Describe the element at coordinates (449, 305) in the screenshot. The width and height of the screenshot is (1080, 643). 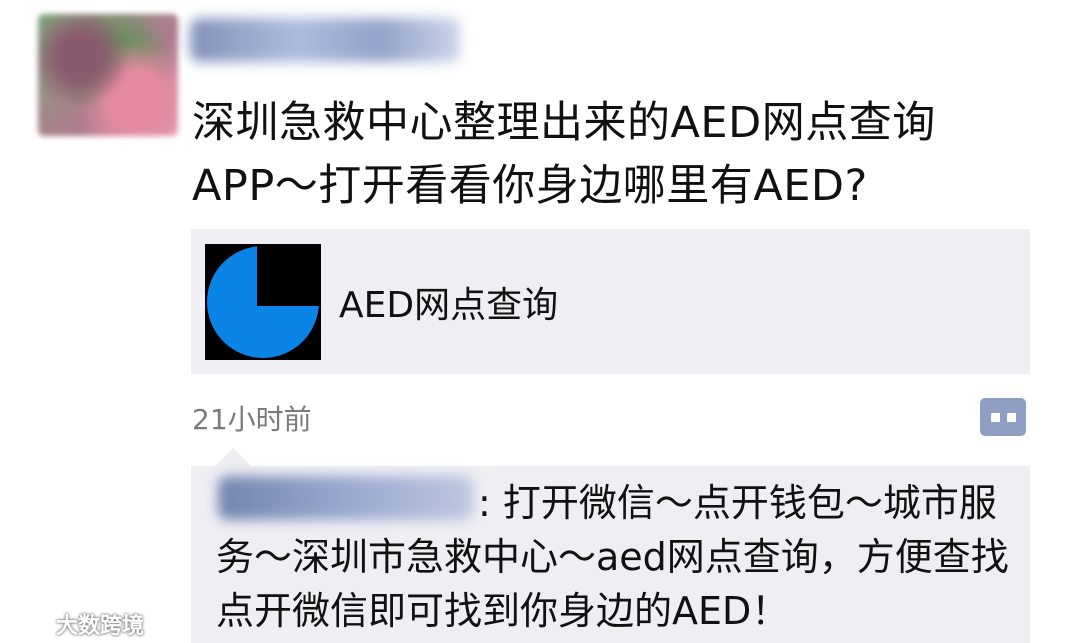
I see `link-card-title: AED网点查询` at that location.